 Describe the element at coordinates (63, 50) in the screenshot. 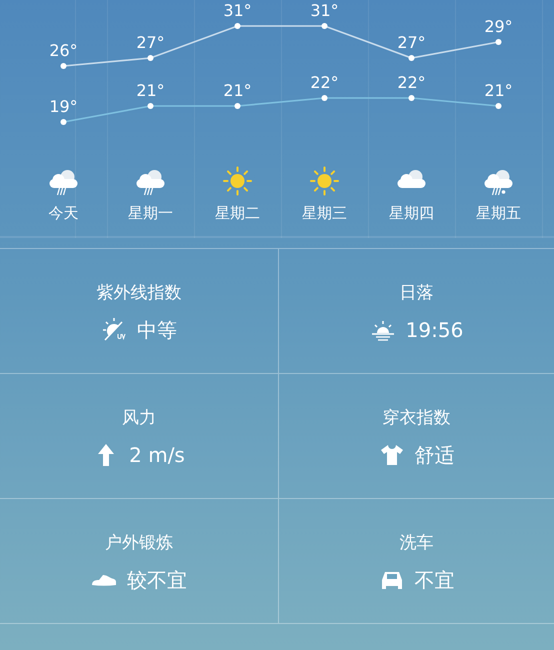

I see `temperature-label: 26°` at that location.